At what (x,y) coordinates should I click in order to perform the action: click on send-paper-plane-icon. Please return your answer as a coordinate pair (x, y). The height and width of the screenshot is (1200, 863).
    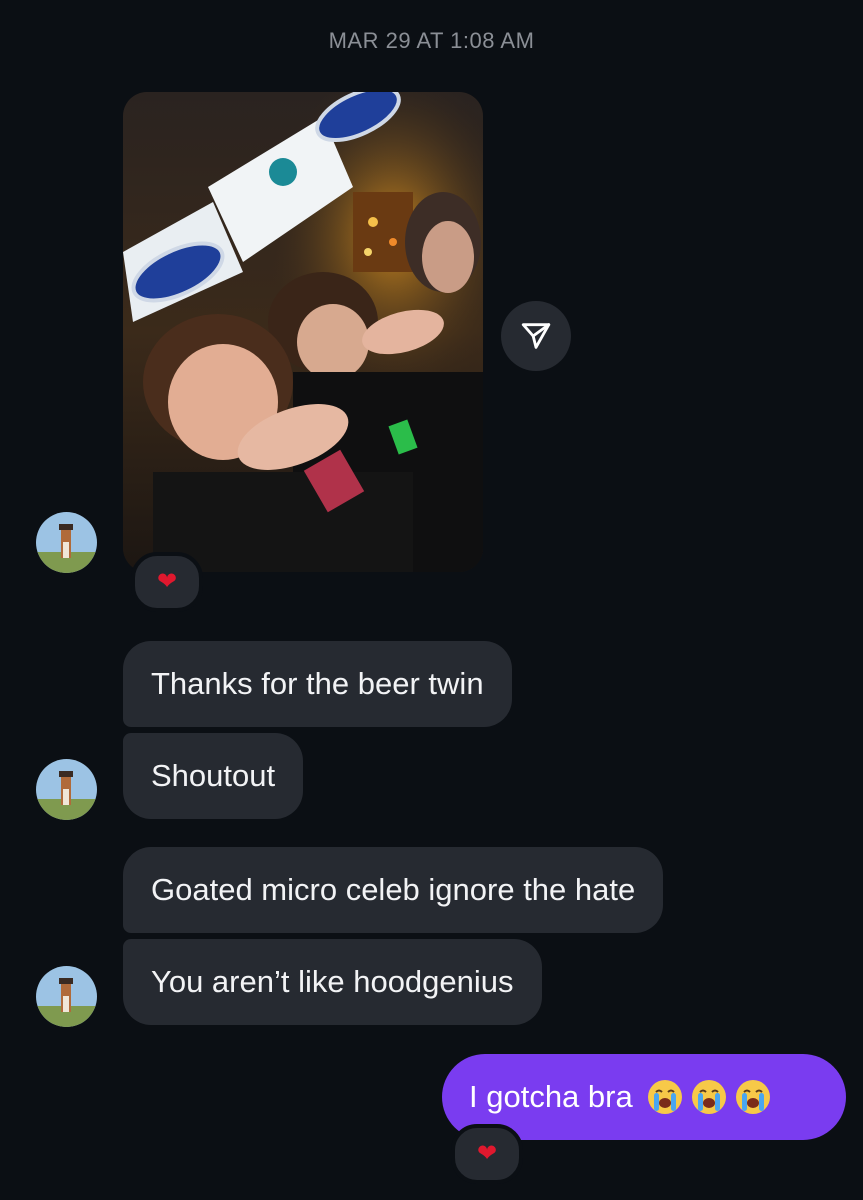
    Looking at the image, I should click on (536, 336).